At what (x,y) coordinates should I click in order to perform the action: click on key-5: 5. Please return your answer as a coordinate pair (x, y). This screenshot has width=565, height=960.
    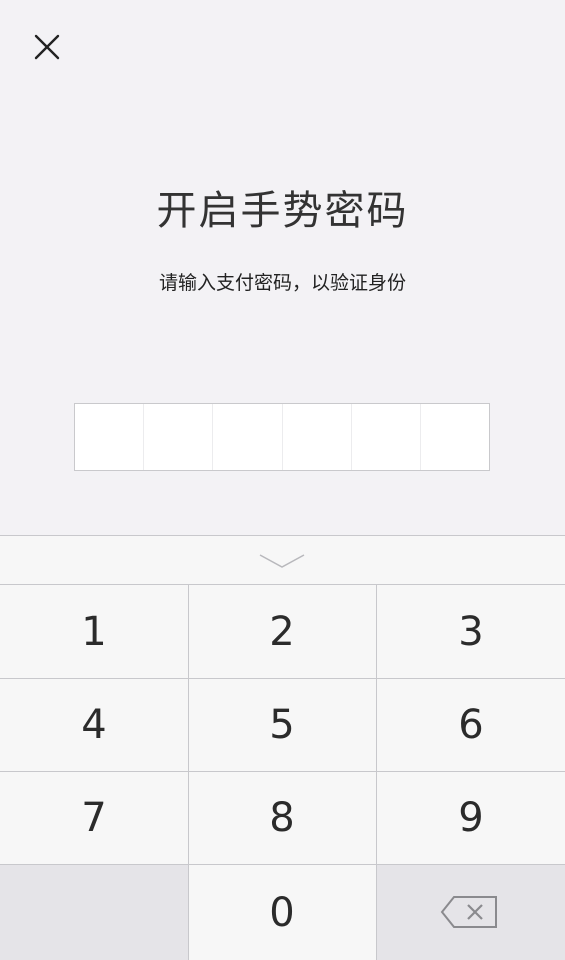
    Looking at the image, I should click on (282, 724).